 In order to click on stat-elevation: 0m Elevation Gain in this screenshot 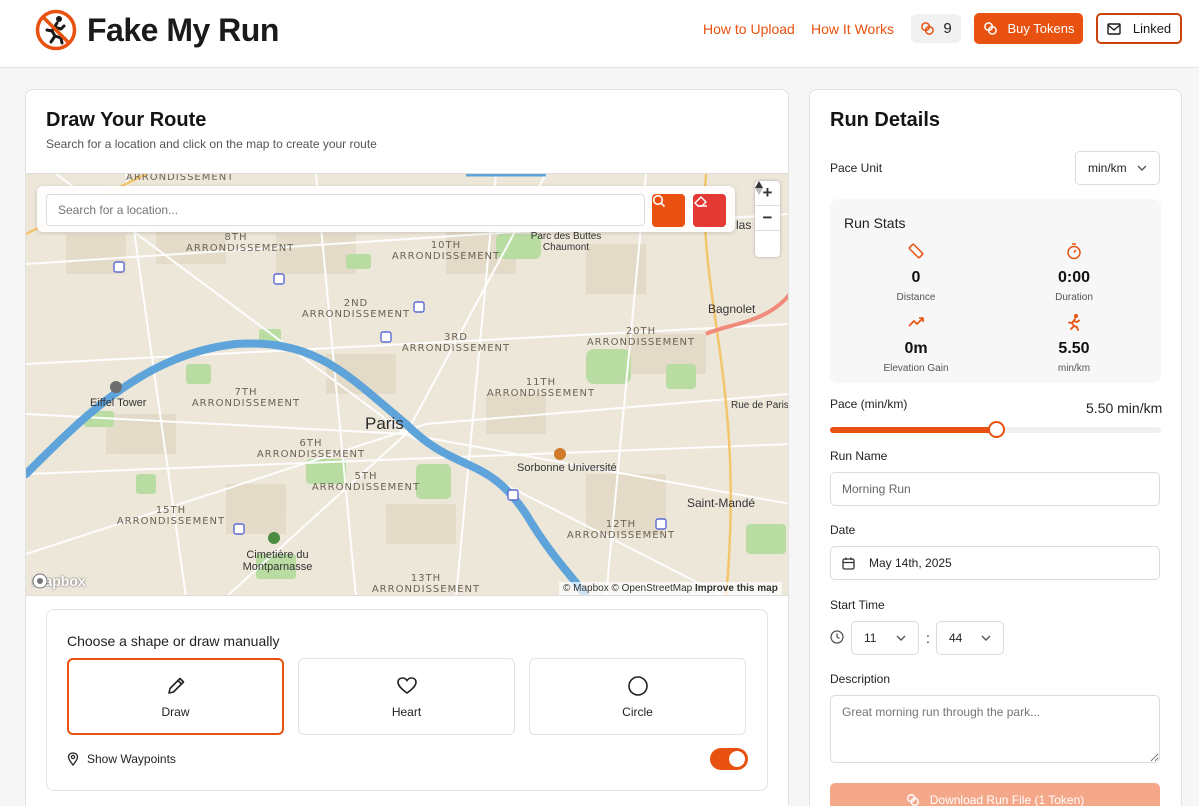, I will do `click(916, 343)`.